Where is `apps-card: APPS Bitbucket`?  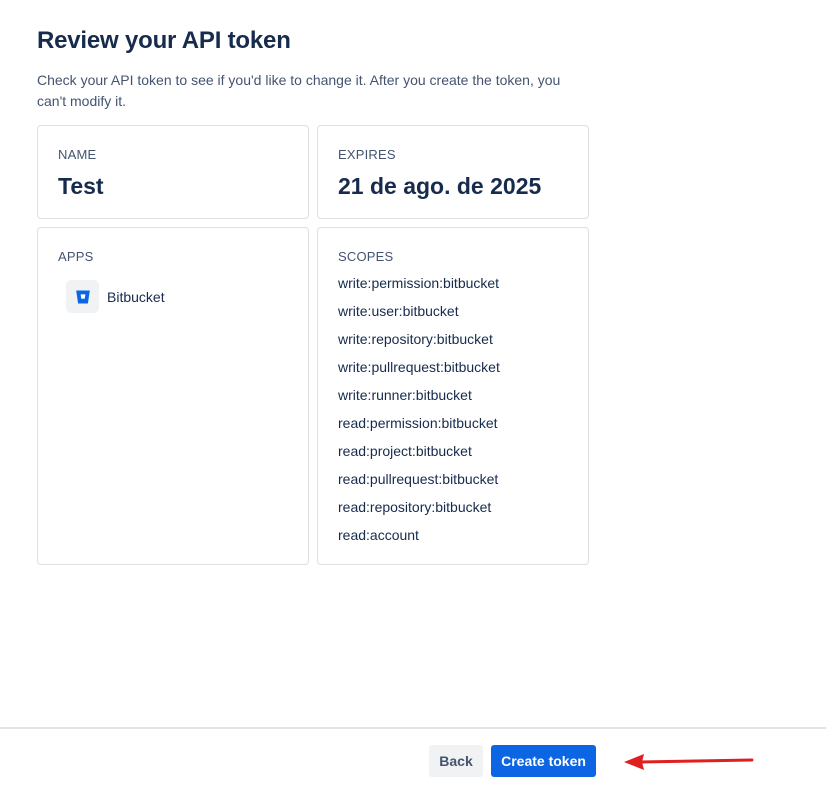
apps-card: APPS Bitbucket is located at coordinates (173, 396).